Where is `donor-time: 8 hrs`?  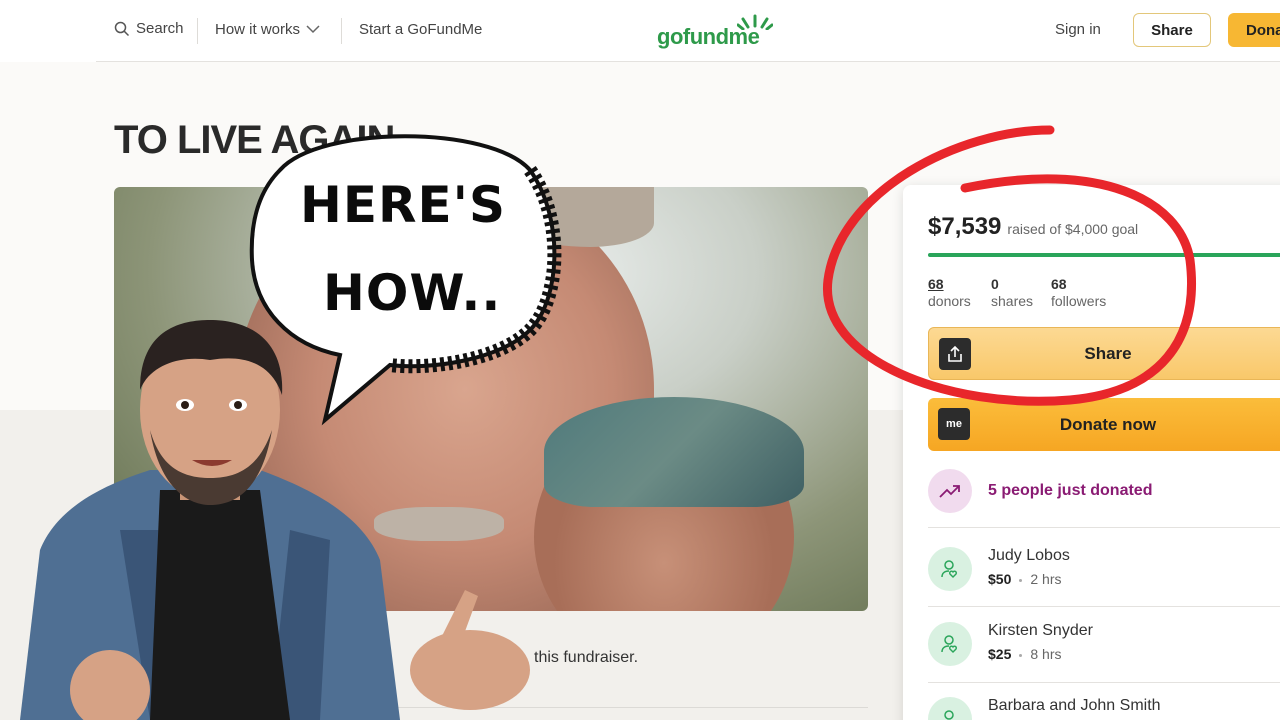
donor-time: 8 hrs is located at coordinates (1046, 654).